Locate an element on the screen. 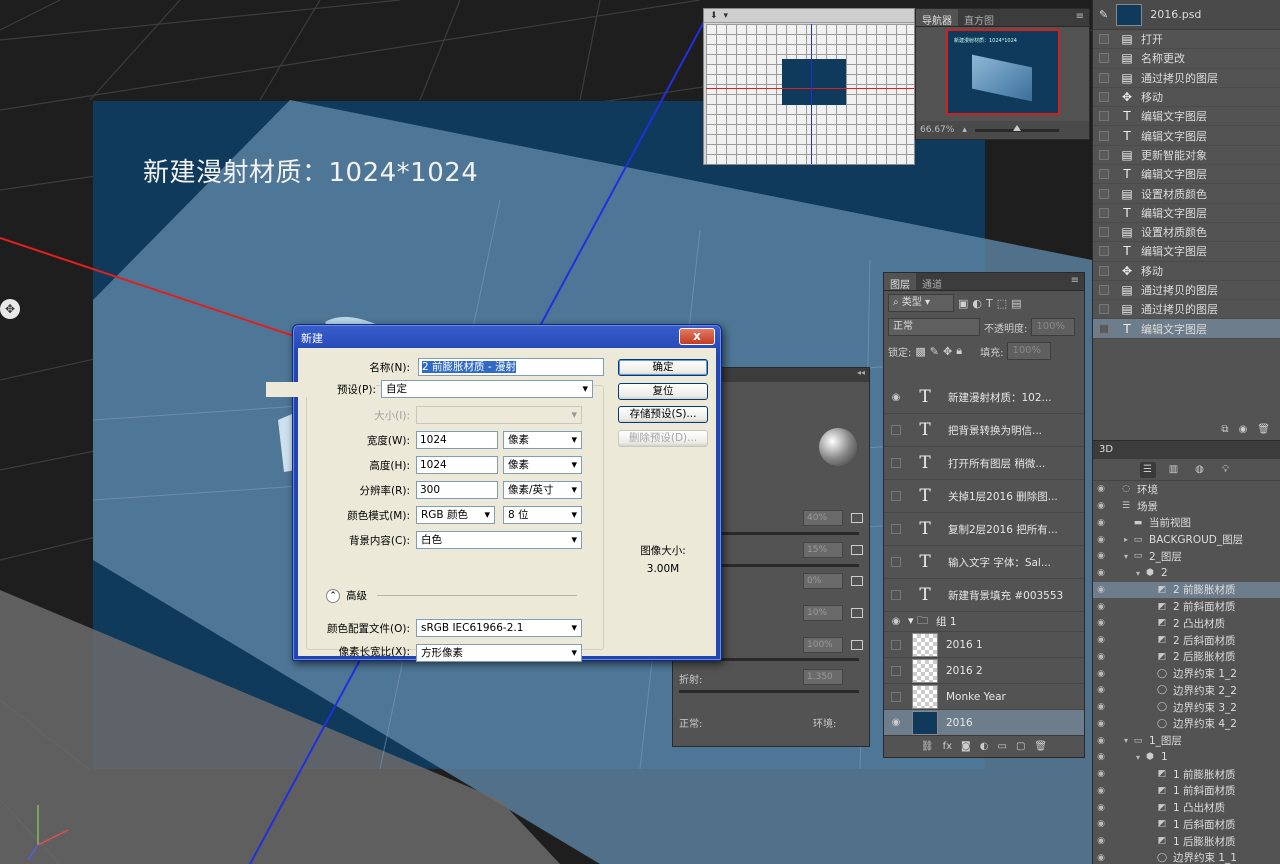 The height and width of the screenshot is (864, 1280). refraction-slider is located at coordinates (769, 691).